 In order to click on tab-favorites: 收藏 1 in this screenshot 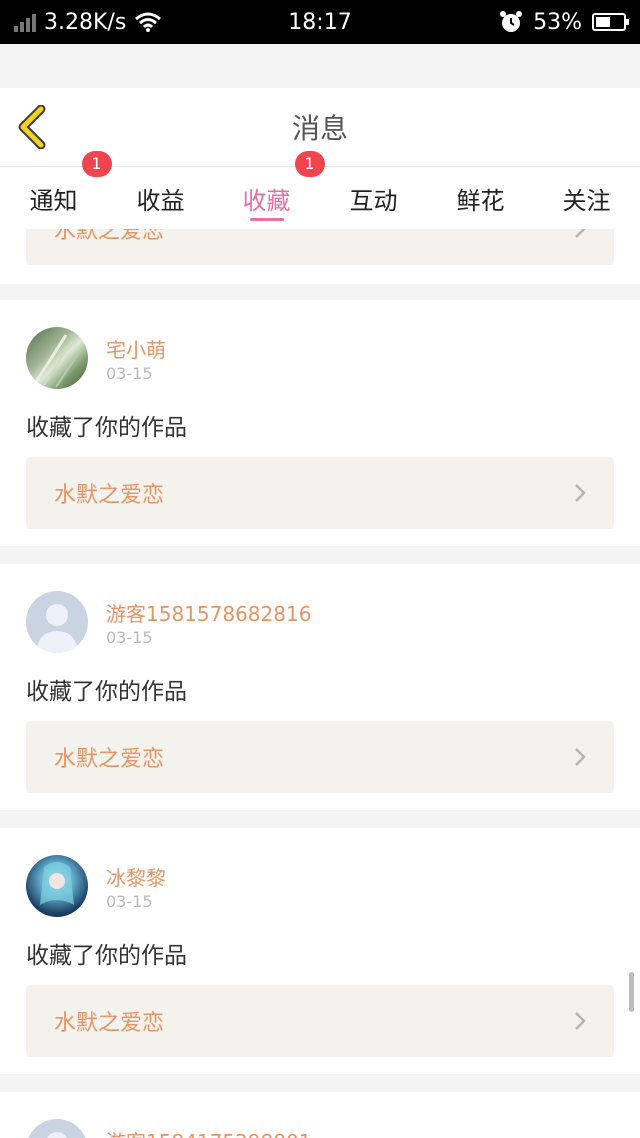, I will do `click(269, 189)`.